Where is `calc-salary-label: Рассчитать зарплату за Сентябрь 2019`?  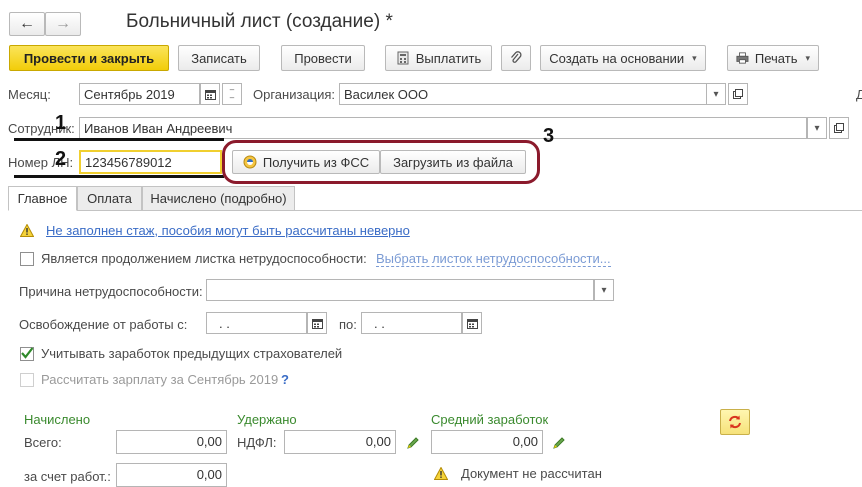 calc-salary-label: Рассчитать зарплату за Сентябрь 2019 is located at coordinates (160, 379).